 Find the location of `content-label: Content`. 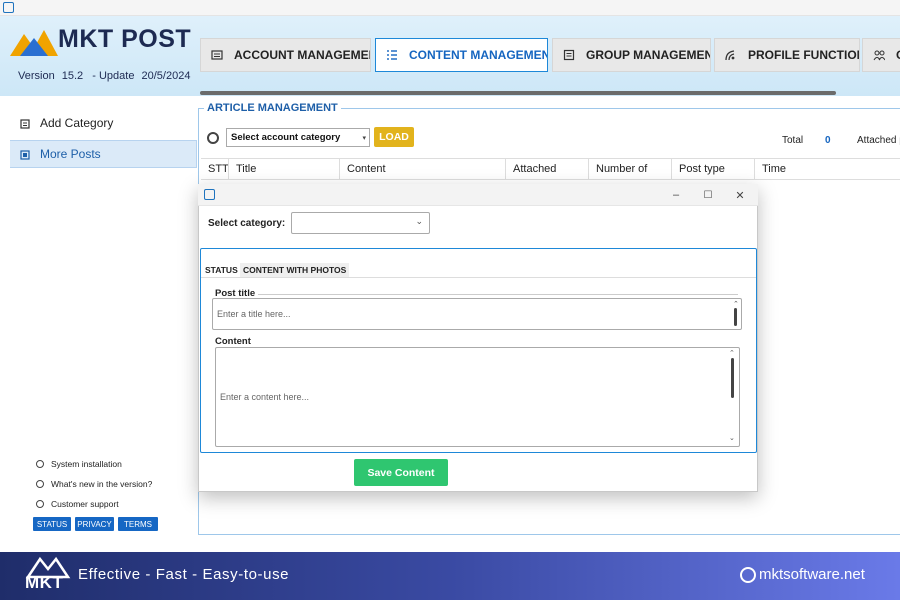

content-label: Content is located at coordinates (233, 341).